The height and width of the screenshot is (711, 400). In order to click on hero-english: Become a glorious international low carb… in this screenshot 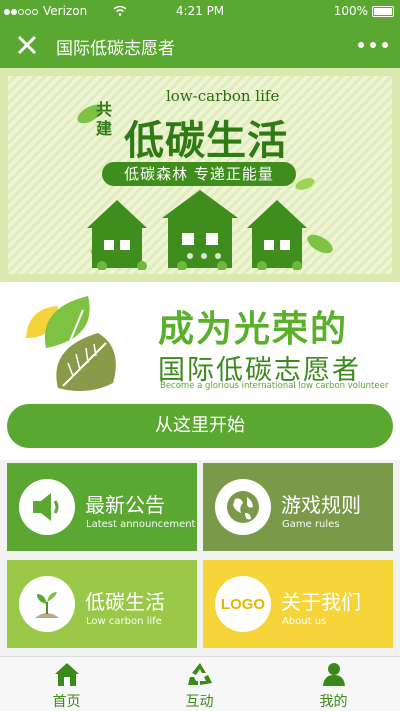, I will do `click(274, 386)`.